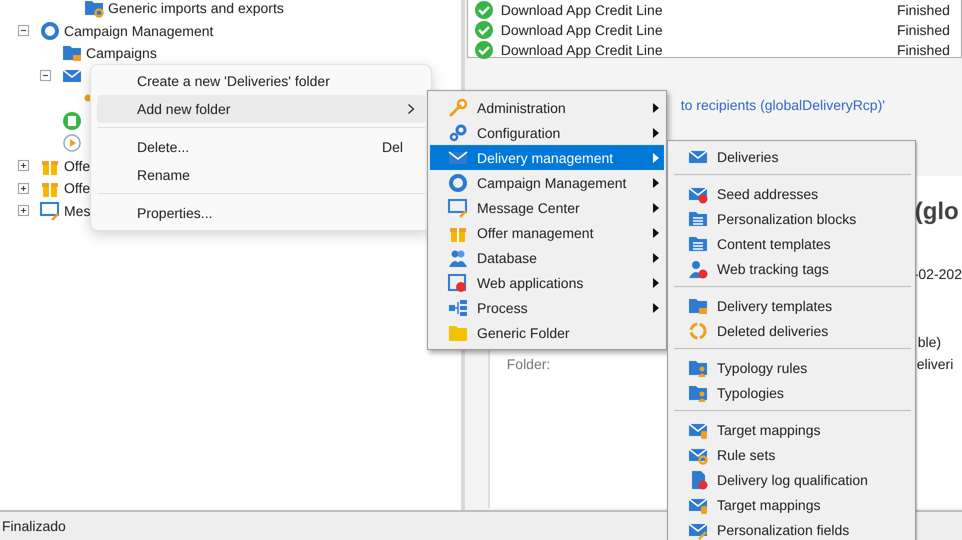 This screenshot has height=540, width=962. What do you see at coordinates (528, 364) in the screenshot?
I see `field-label: Folder:` at bounding box center [528, 364].